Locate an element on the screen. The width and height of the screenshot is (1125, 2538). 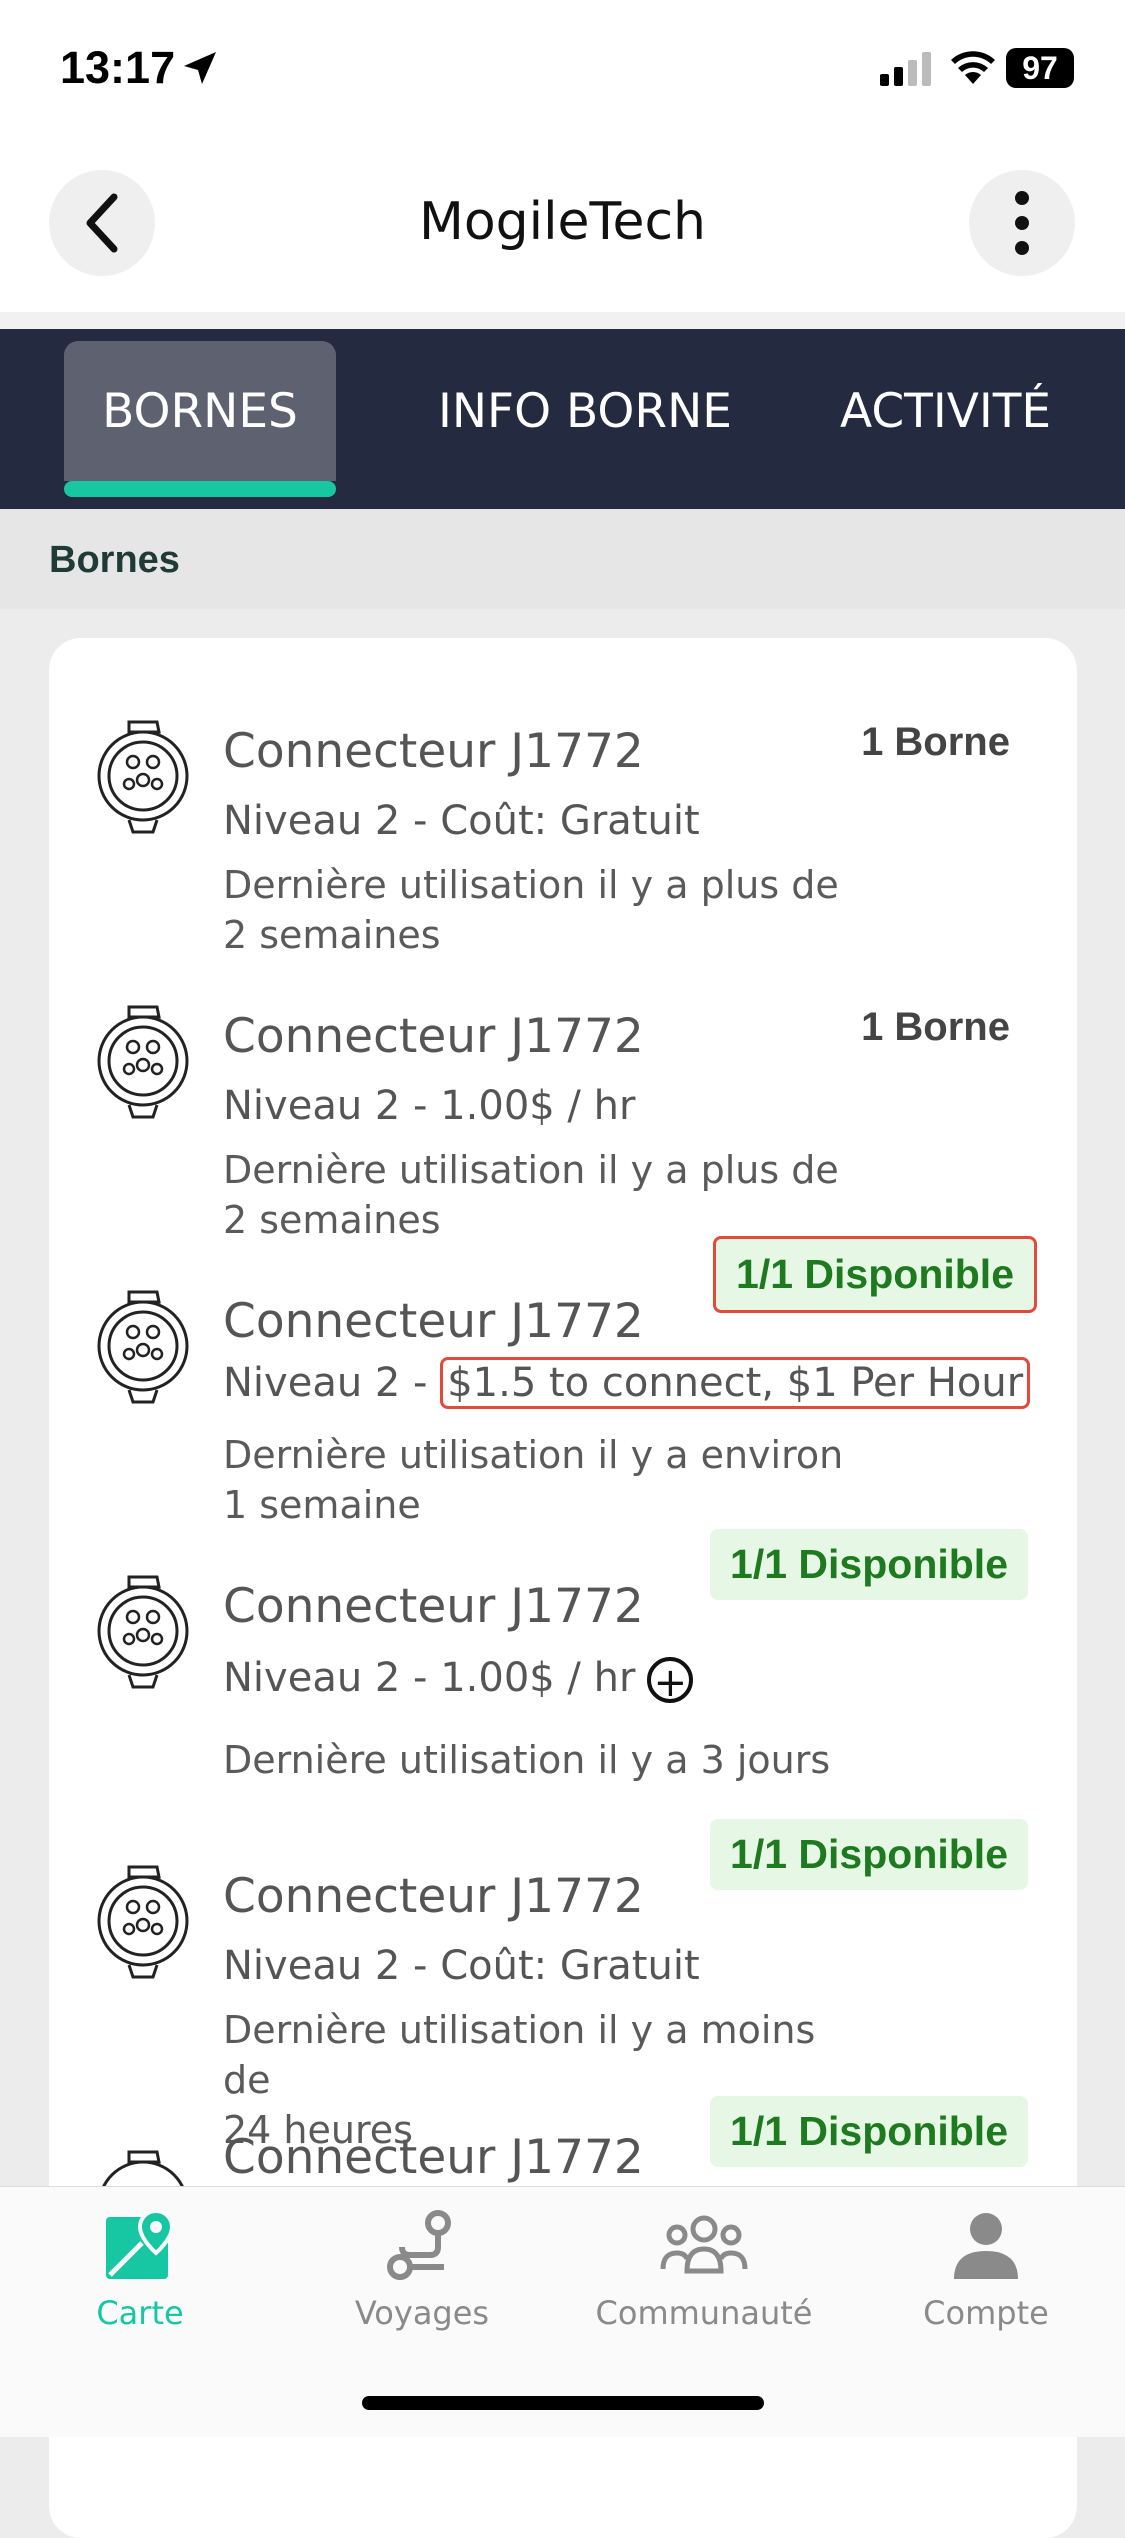
cellular-signal-icon is located at coordinates (905, 69).